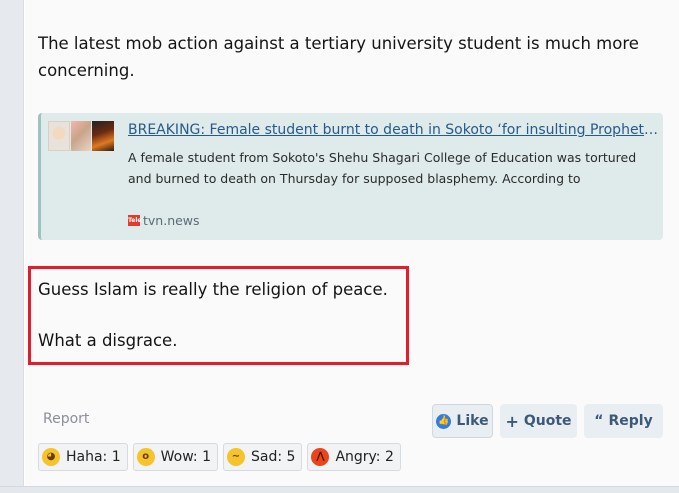 This screenshot has height=493, width=679. Describe the element at coordinates (444, 421) in the screenshot. I see `thumbs-up-icon: 👍` at that location.